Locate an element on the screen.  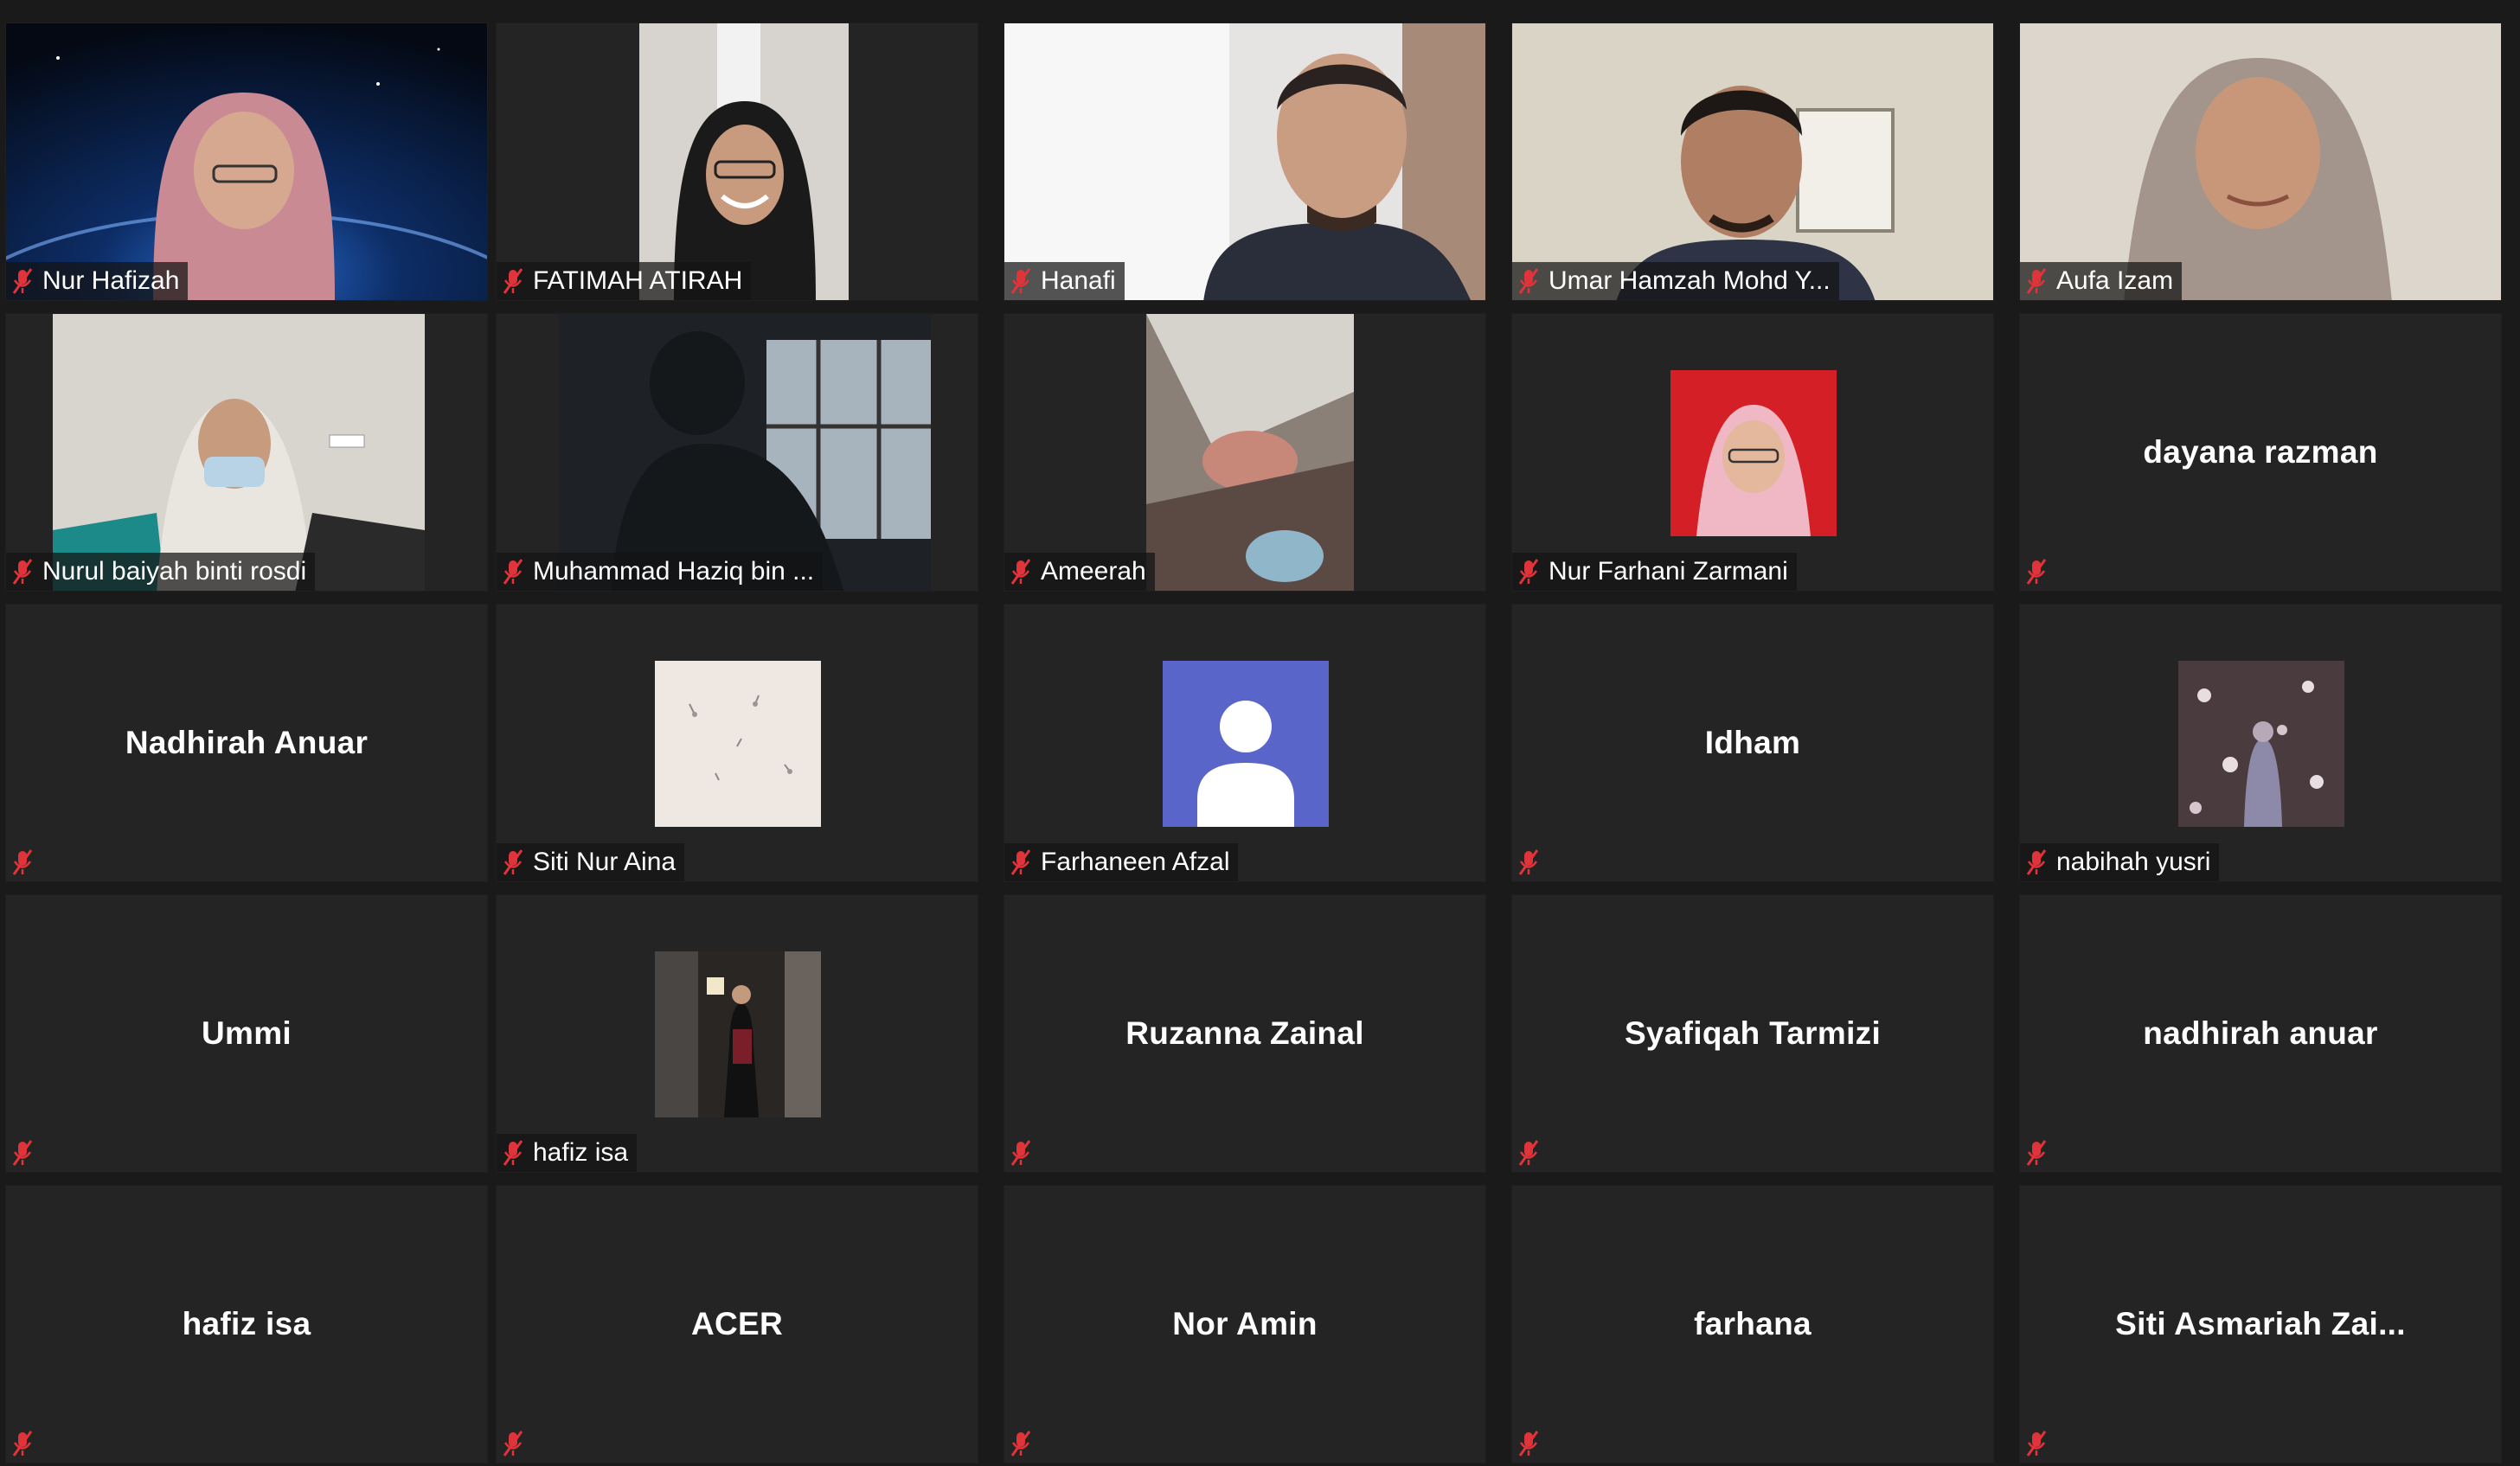
participant-tile: Siti Nur Aina is located at coordinates (737, 743).